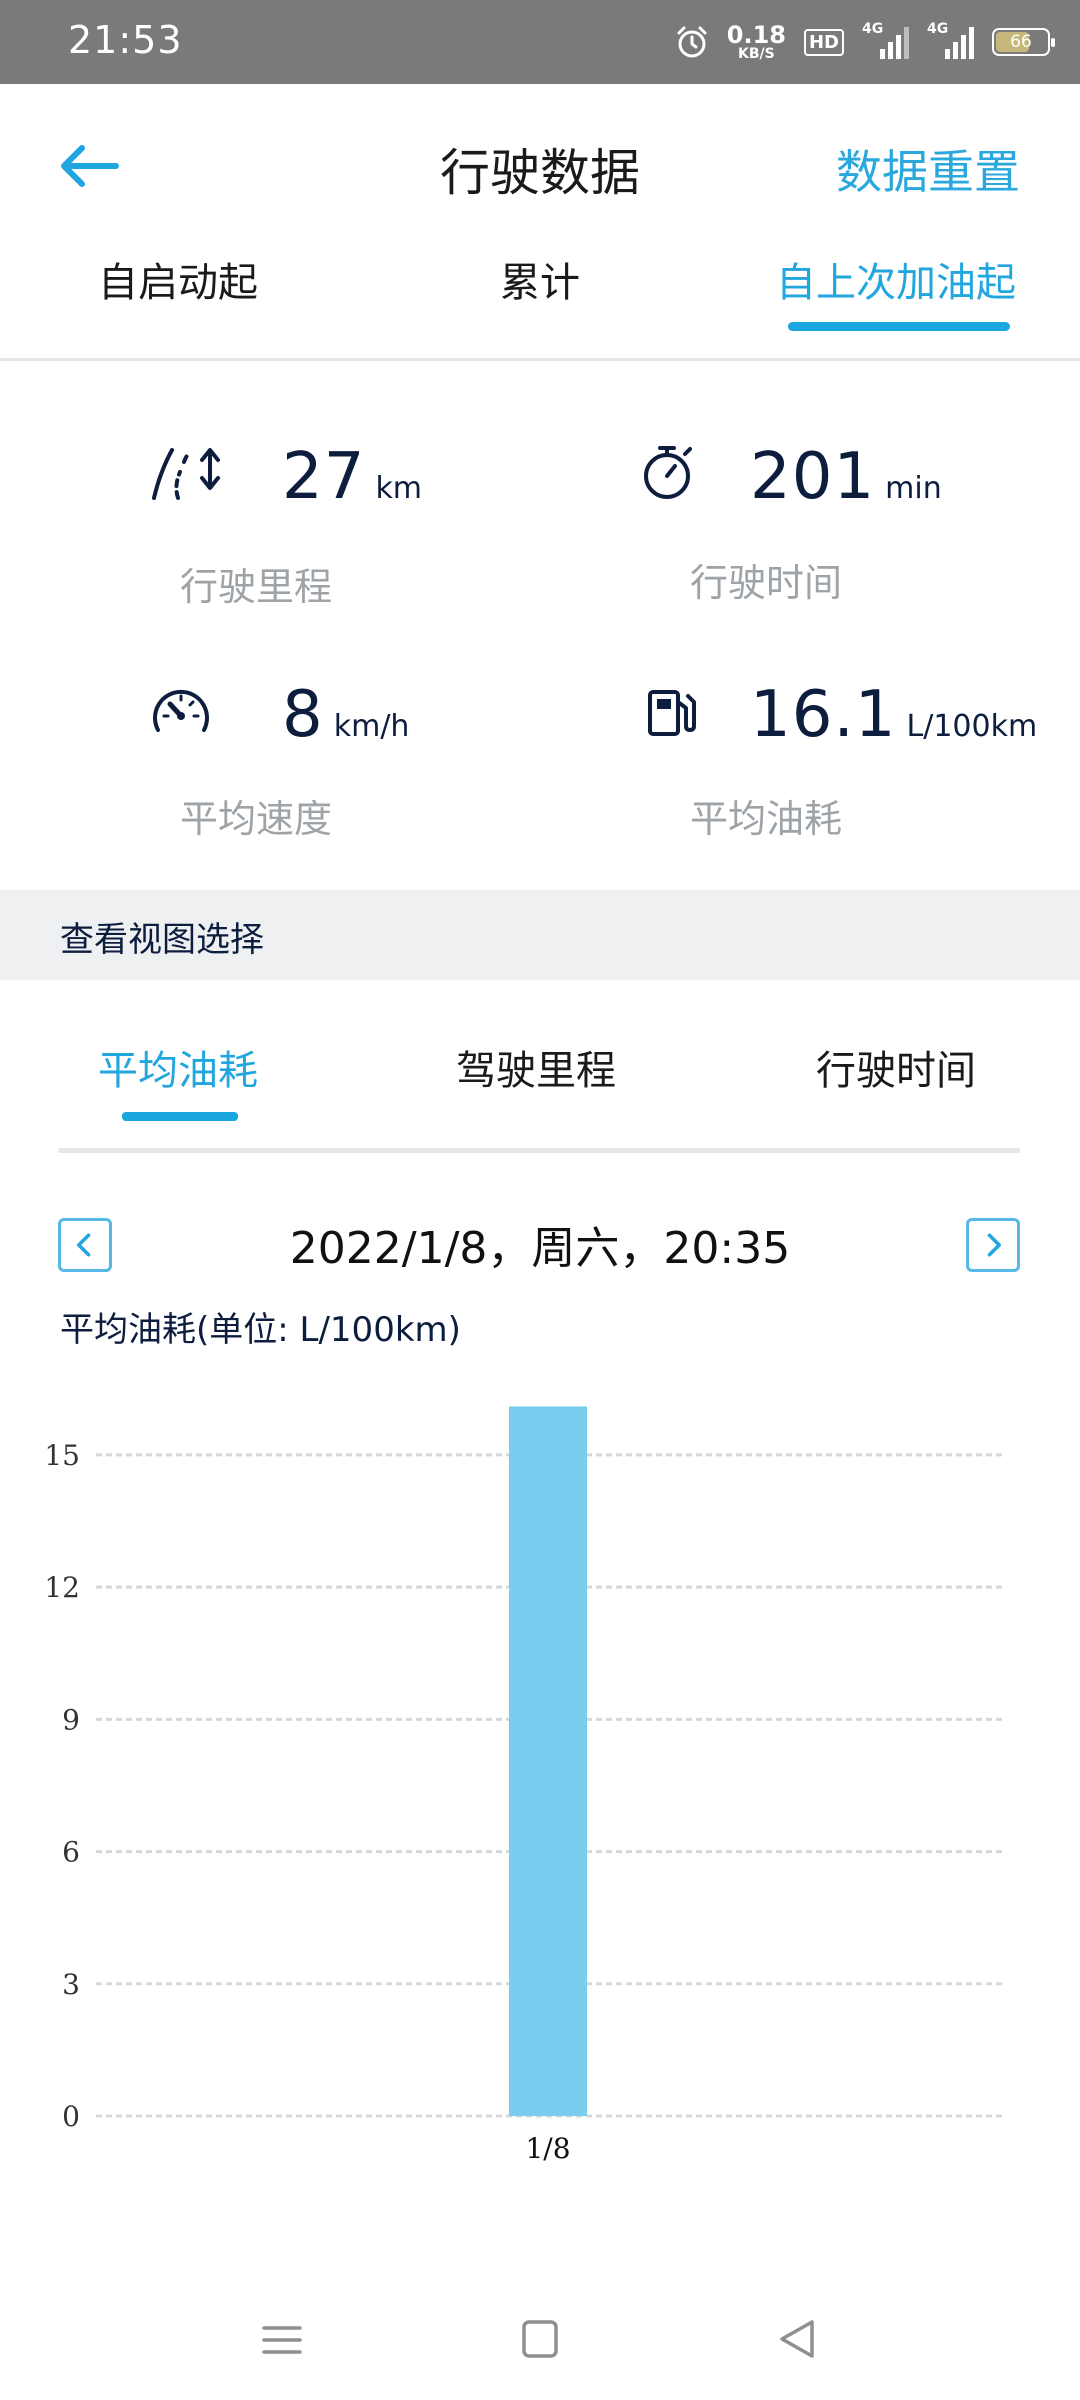 The width and height of the screenshot is (1080, 2400). I want to click on signal-icon-sim2: 4G, so click(950, 40).